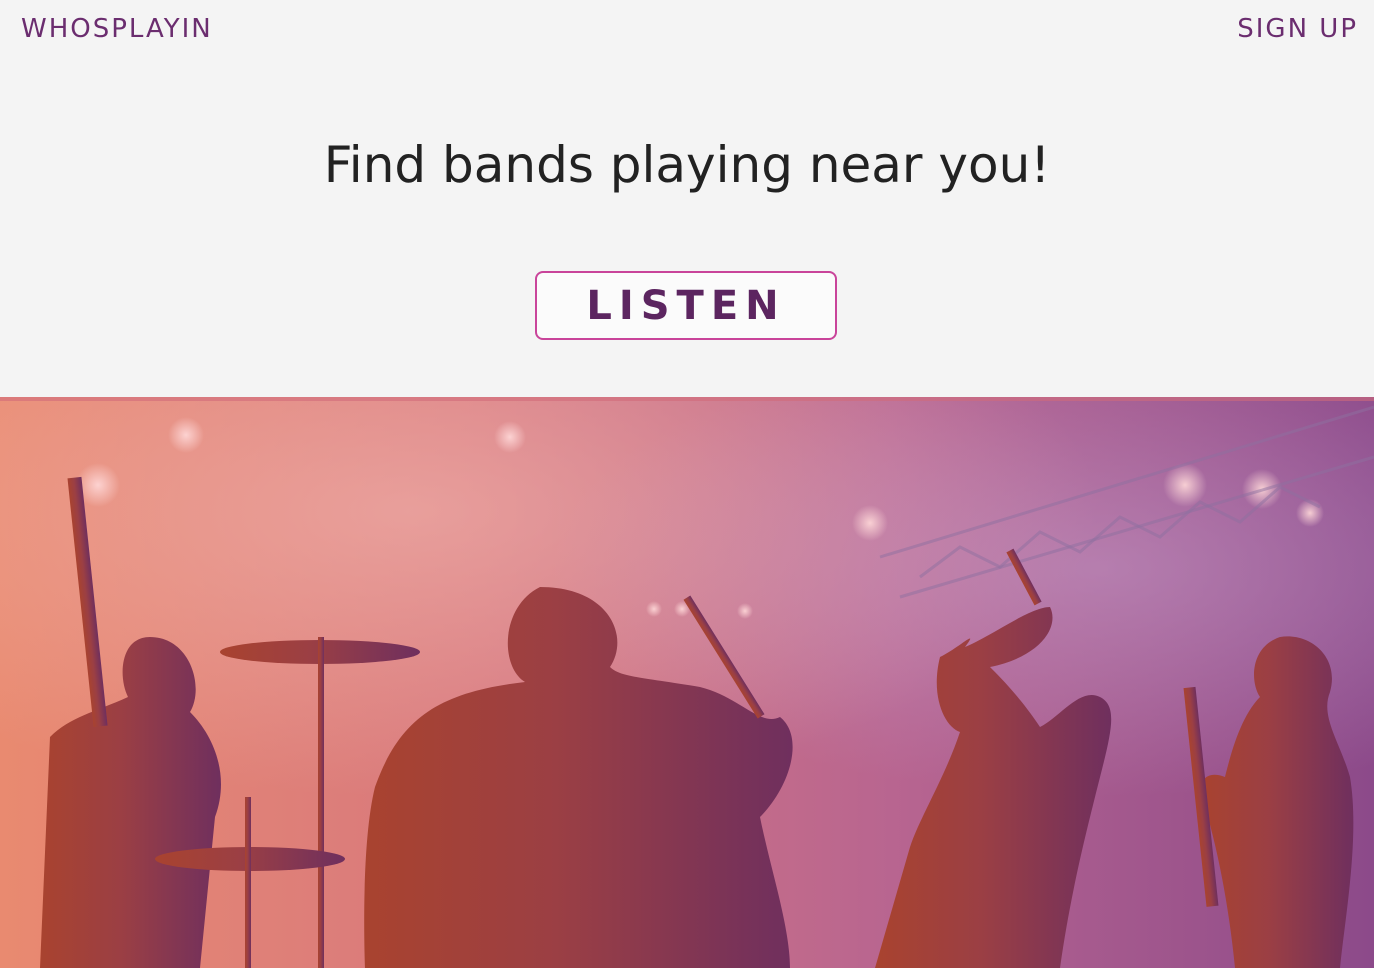 The image size is (1374, 968). What do you see at coordinates (117, 29) in the screenshot?
I see `brand-logo-link: WHOSPLAYIN` at bounding box center [117, 29].